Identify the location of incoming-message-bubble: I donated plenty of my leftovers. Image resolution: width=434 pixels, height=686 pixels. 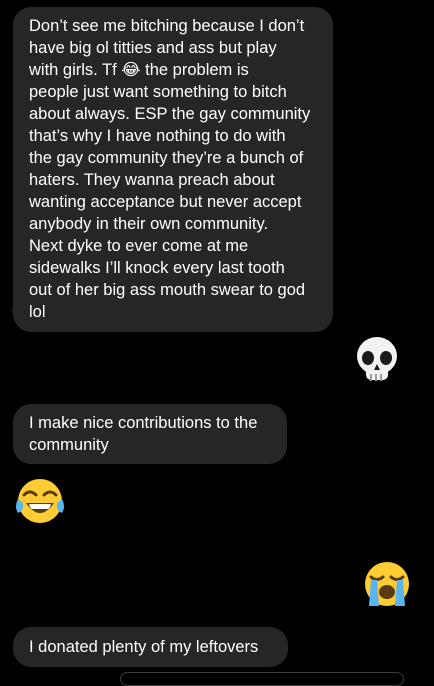
(150, 647).